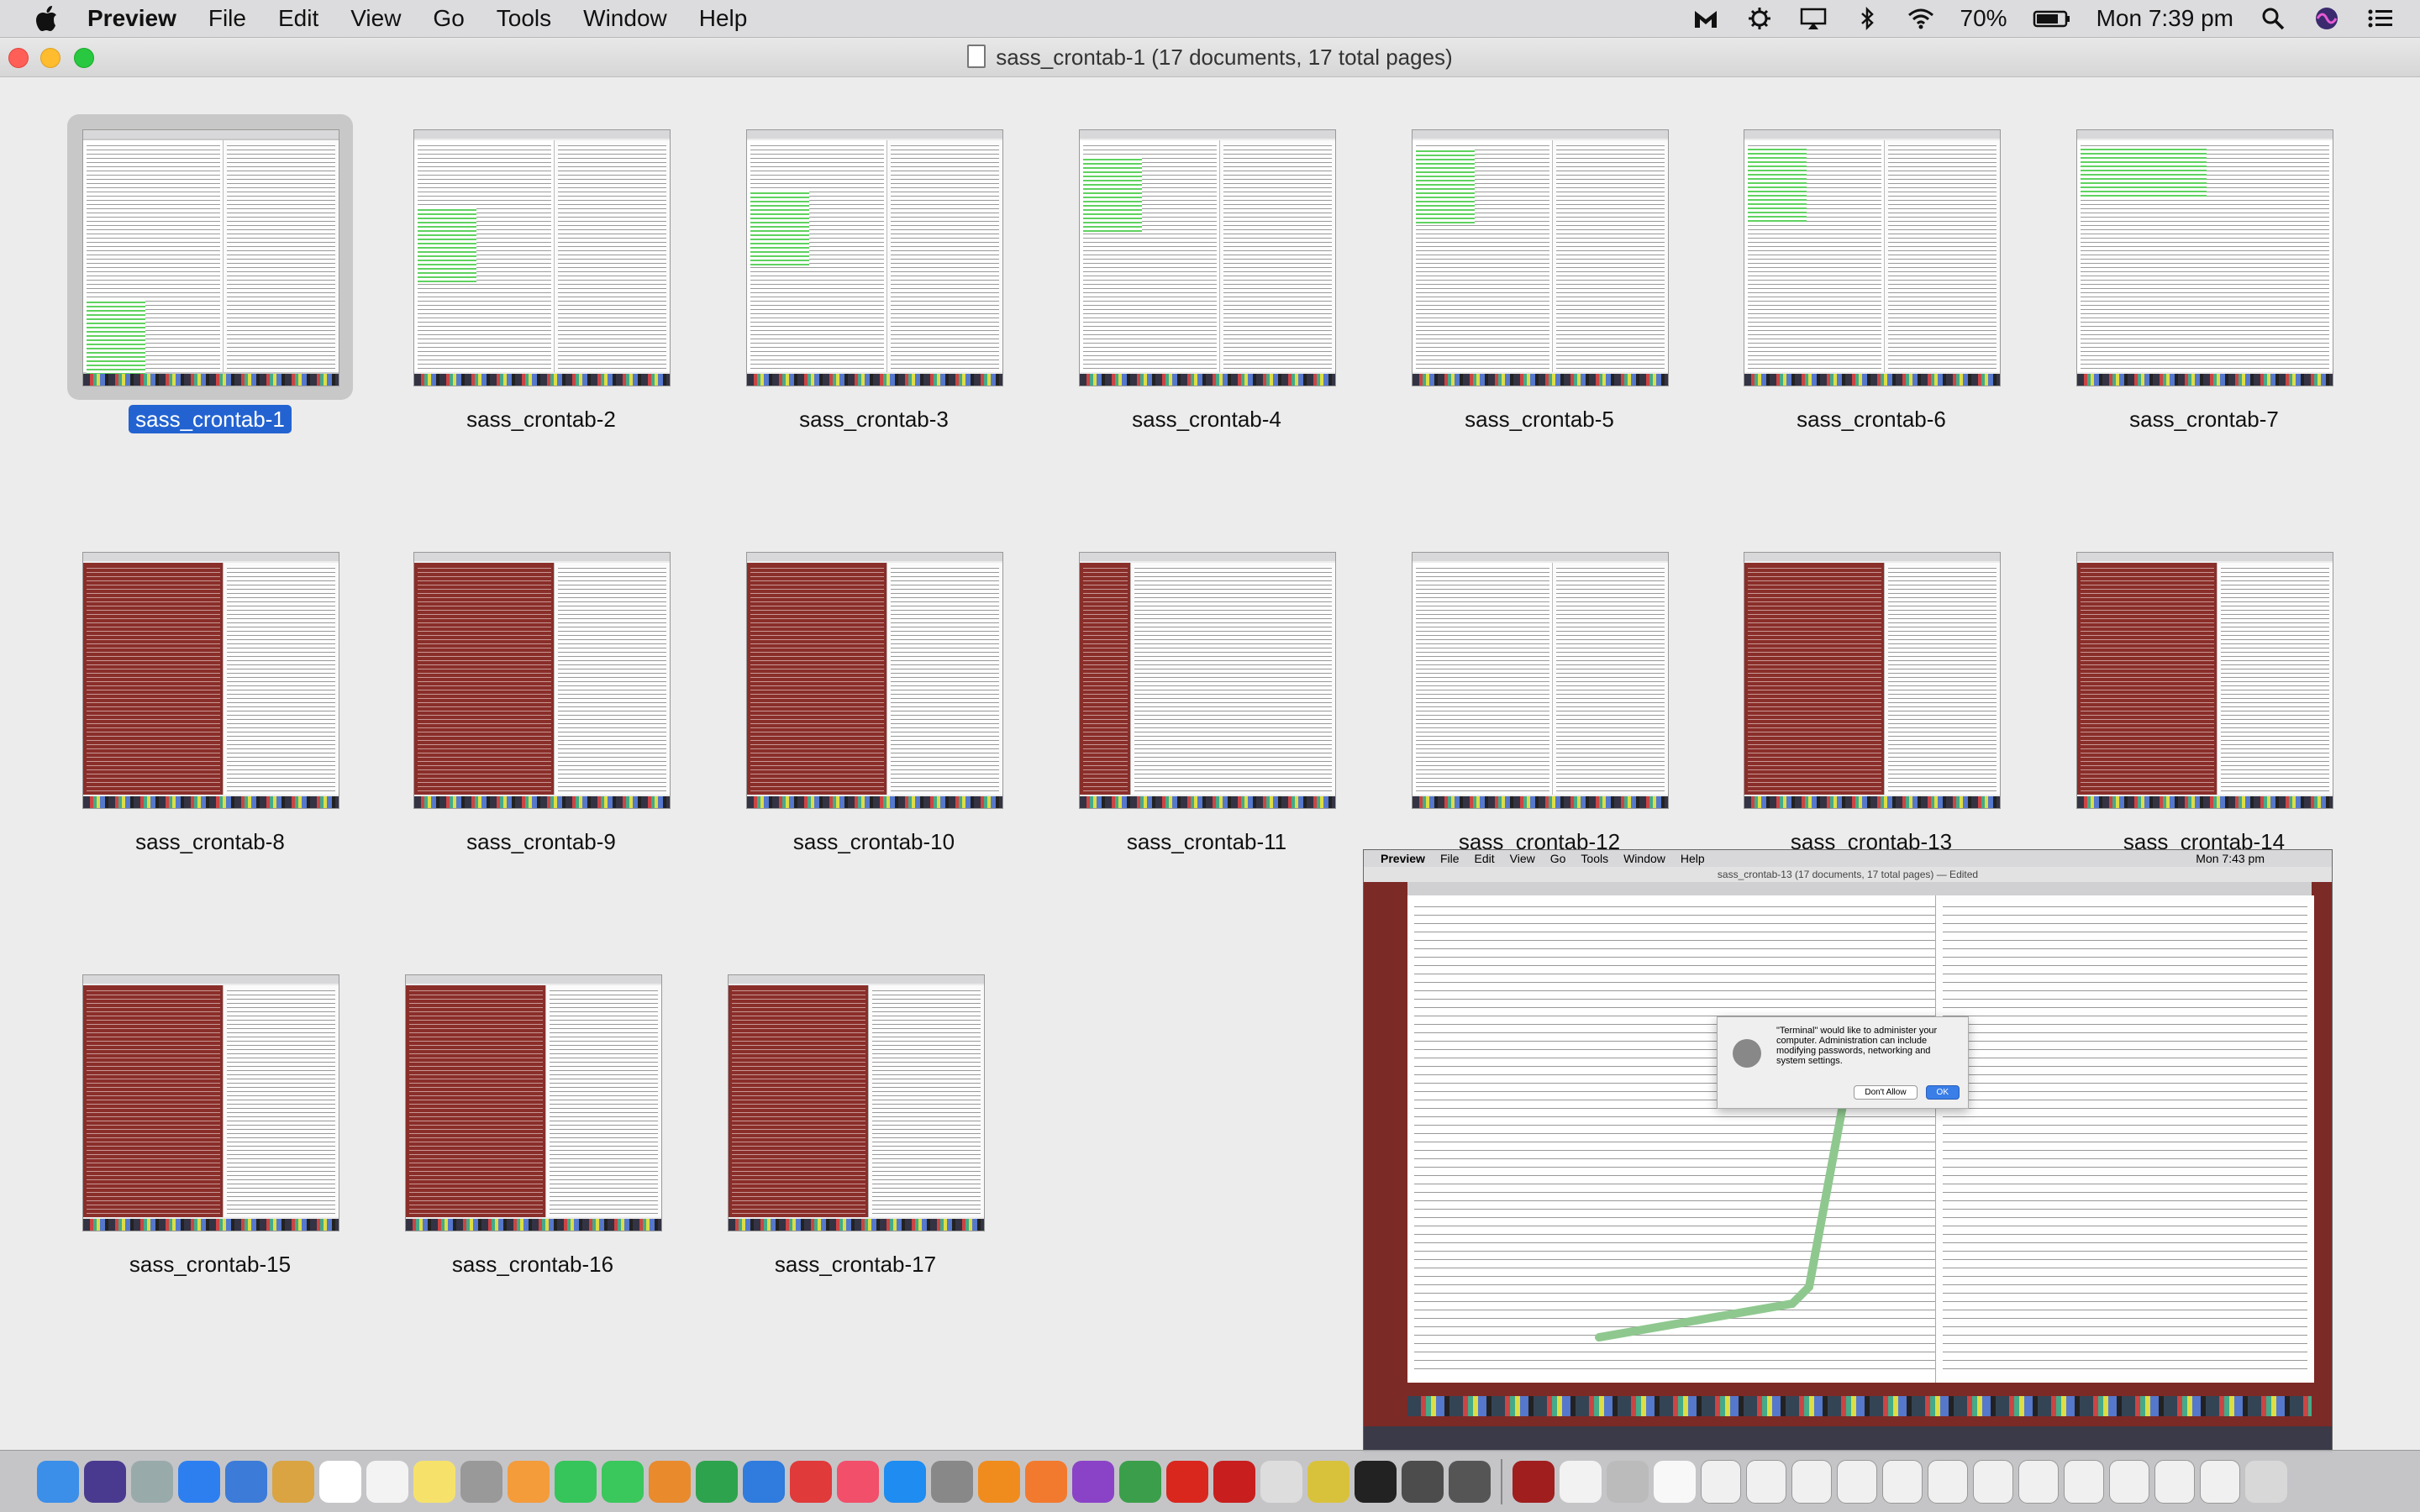 The width and height of the screenshot is (2420, 1512). I want to click on thumbnail-item: sass_crontab-3, so click(874, 280).